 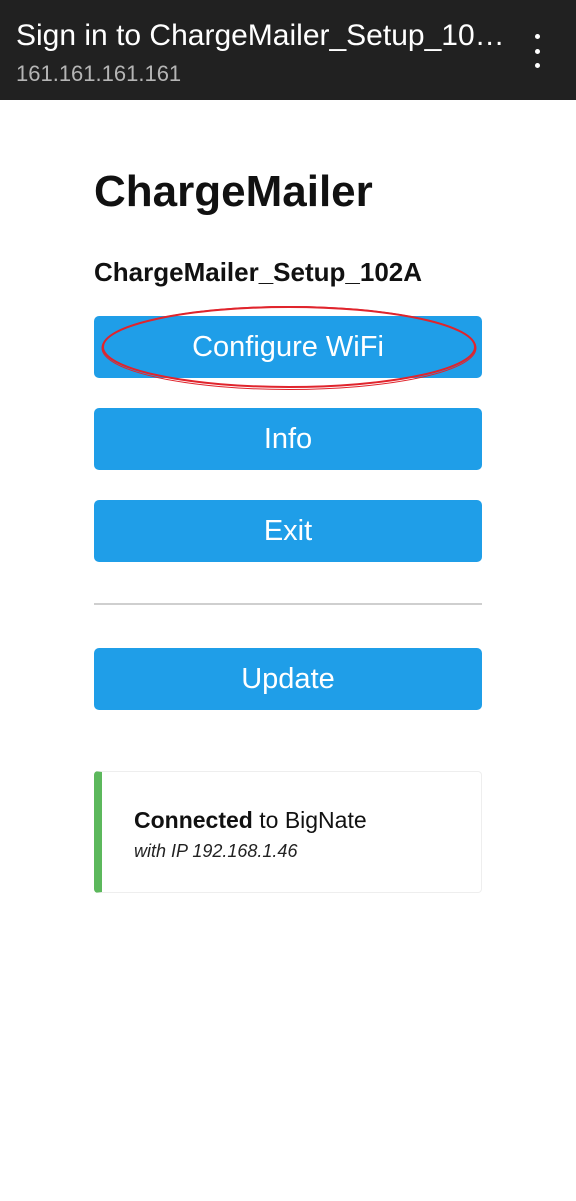 What do you see at coordinates (258, 272) in the screenshot?
I see `network-name-heading: ChargeMailer_Setup_102A` at bounding box center [258, 272].